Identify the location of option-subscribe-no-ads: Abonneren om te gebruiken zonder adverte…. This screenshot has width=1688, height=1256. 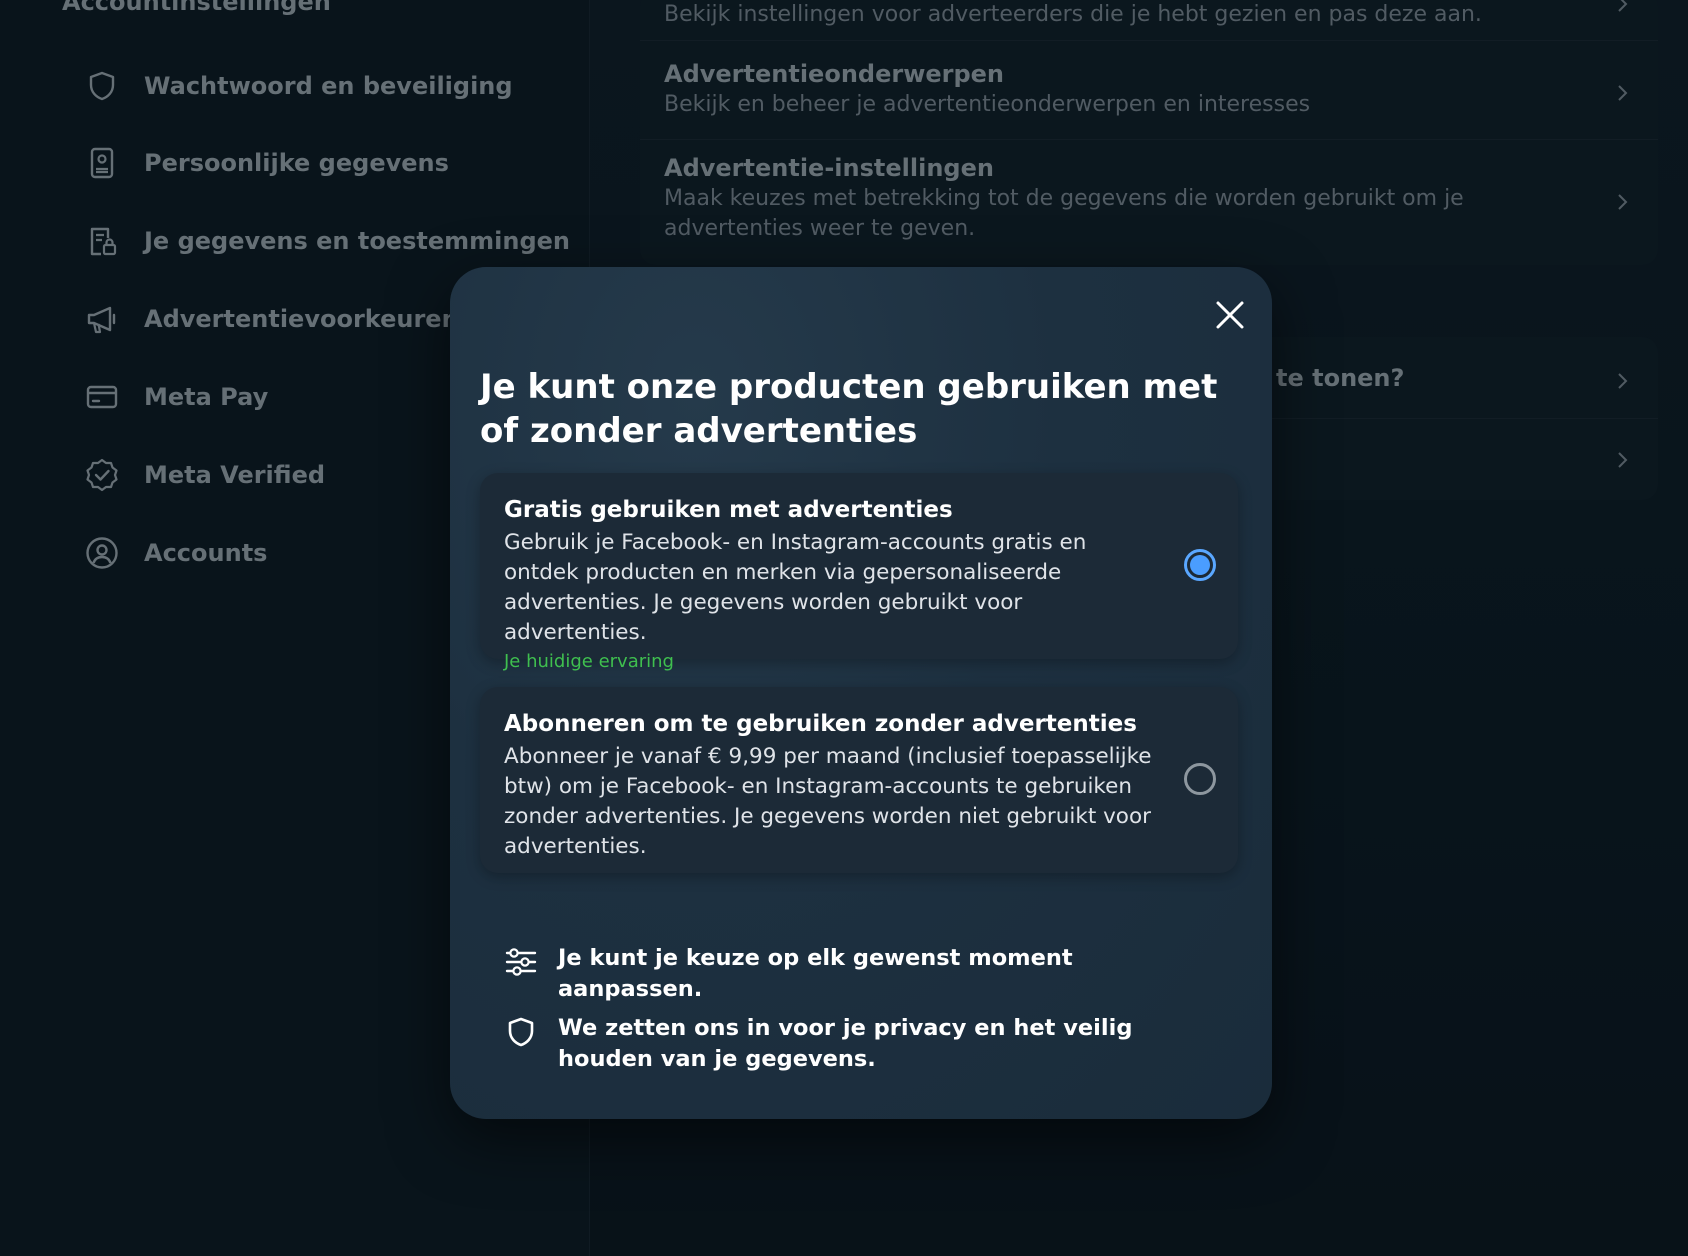
(859, 780).